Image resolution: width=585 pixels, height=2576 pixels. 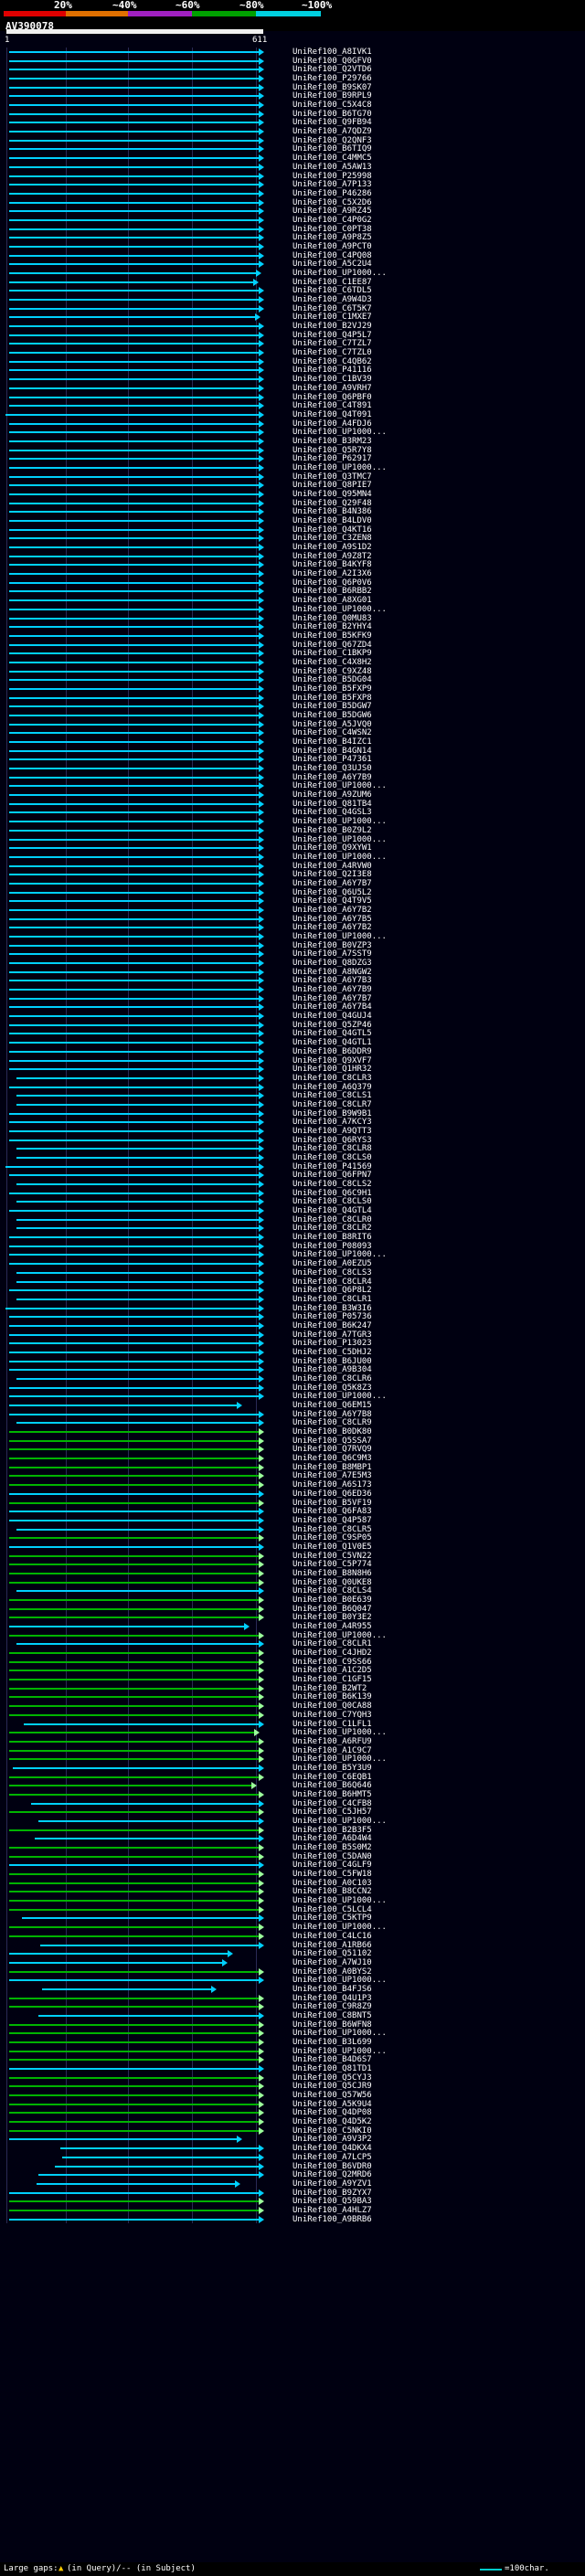 I want to click on hit-label: UniRef100_P29766, so click(x=332, y=78).